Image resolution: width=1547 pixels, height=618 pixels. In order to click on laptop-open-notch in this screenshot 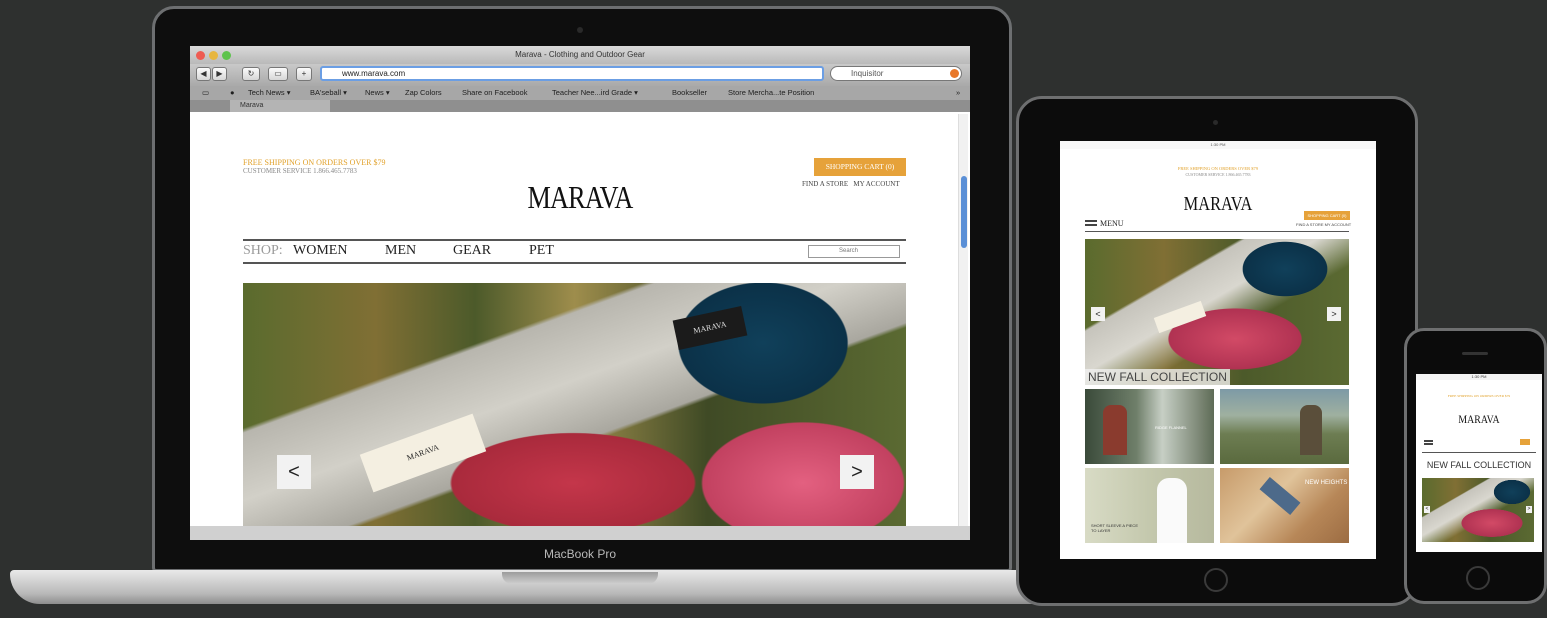, I will do `click(580, 578)`.